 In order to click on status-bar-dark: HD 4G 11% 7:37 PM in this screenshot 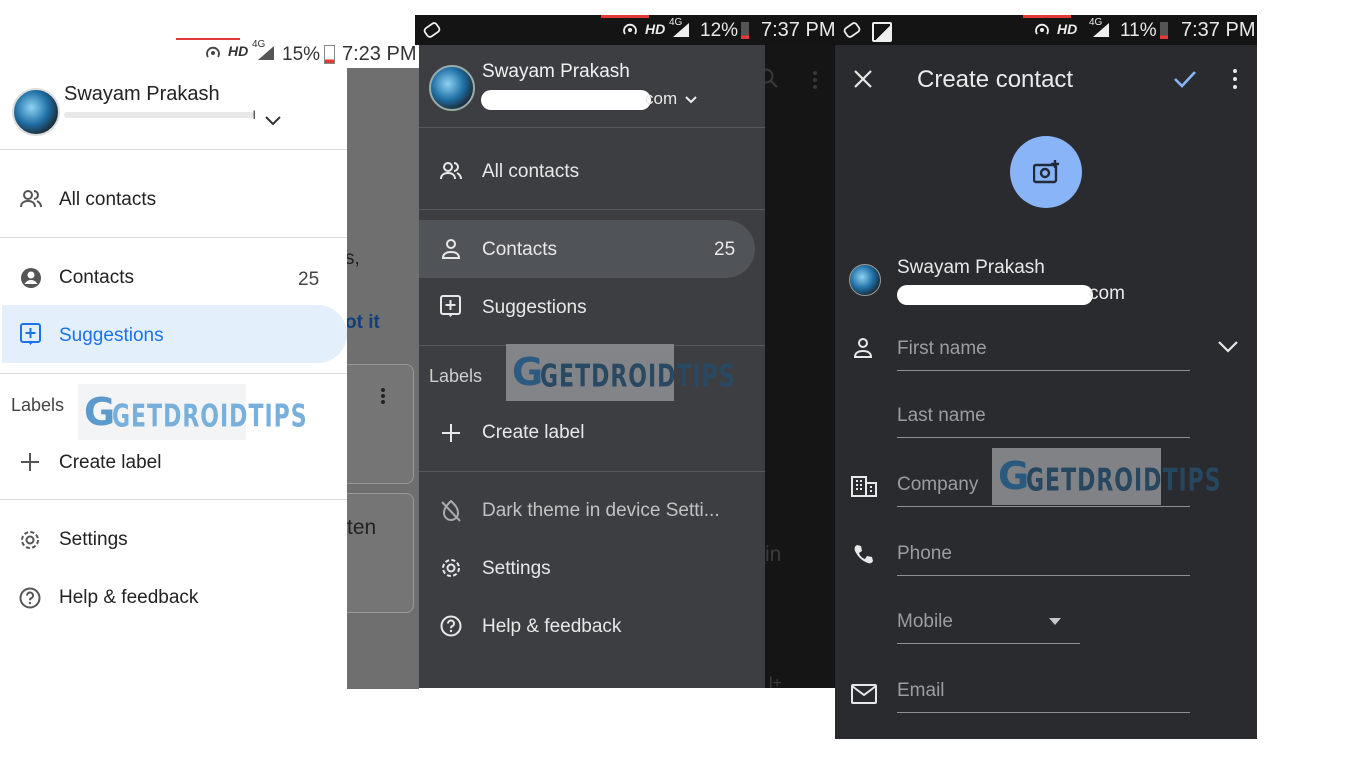, I will do `click(1047, 30)`.